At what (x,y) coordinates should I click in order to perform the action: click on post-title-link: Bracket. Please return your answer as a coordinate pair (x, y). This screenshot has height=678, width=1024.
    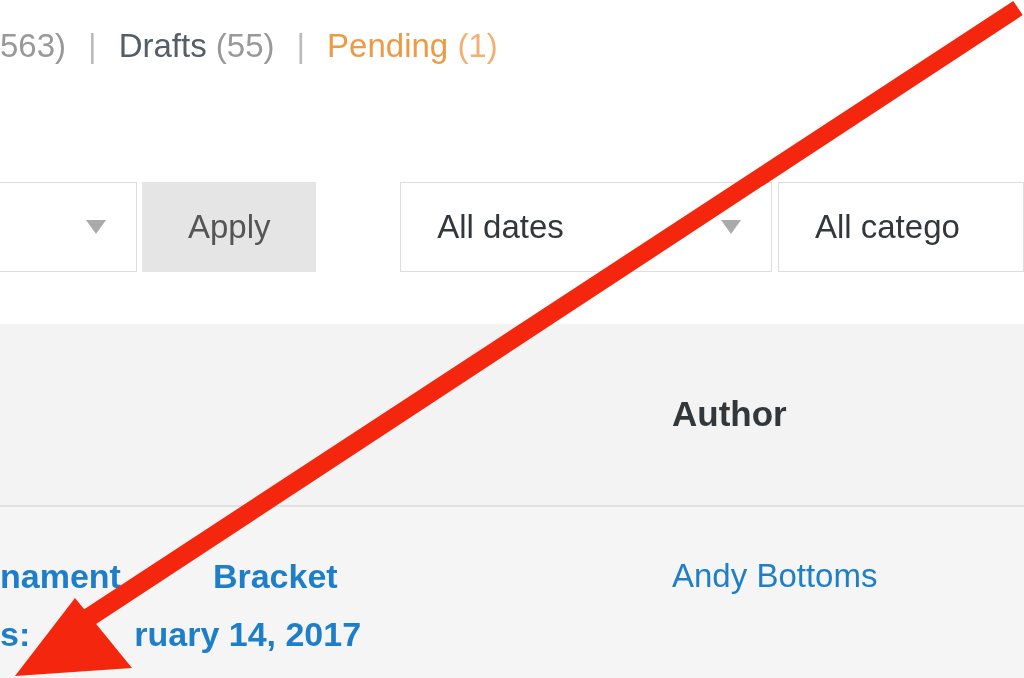
    Looking at the image, I should click on (275, 576).